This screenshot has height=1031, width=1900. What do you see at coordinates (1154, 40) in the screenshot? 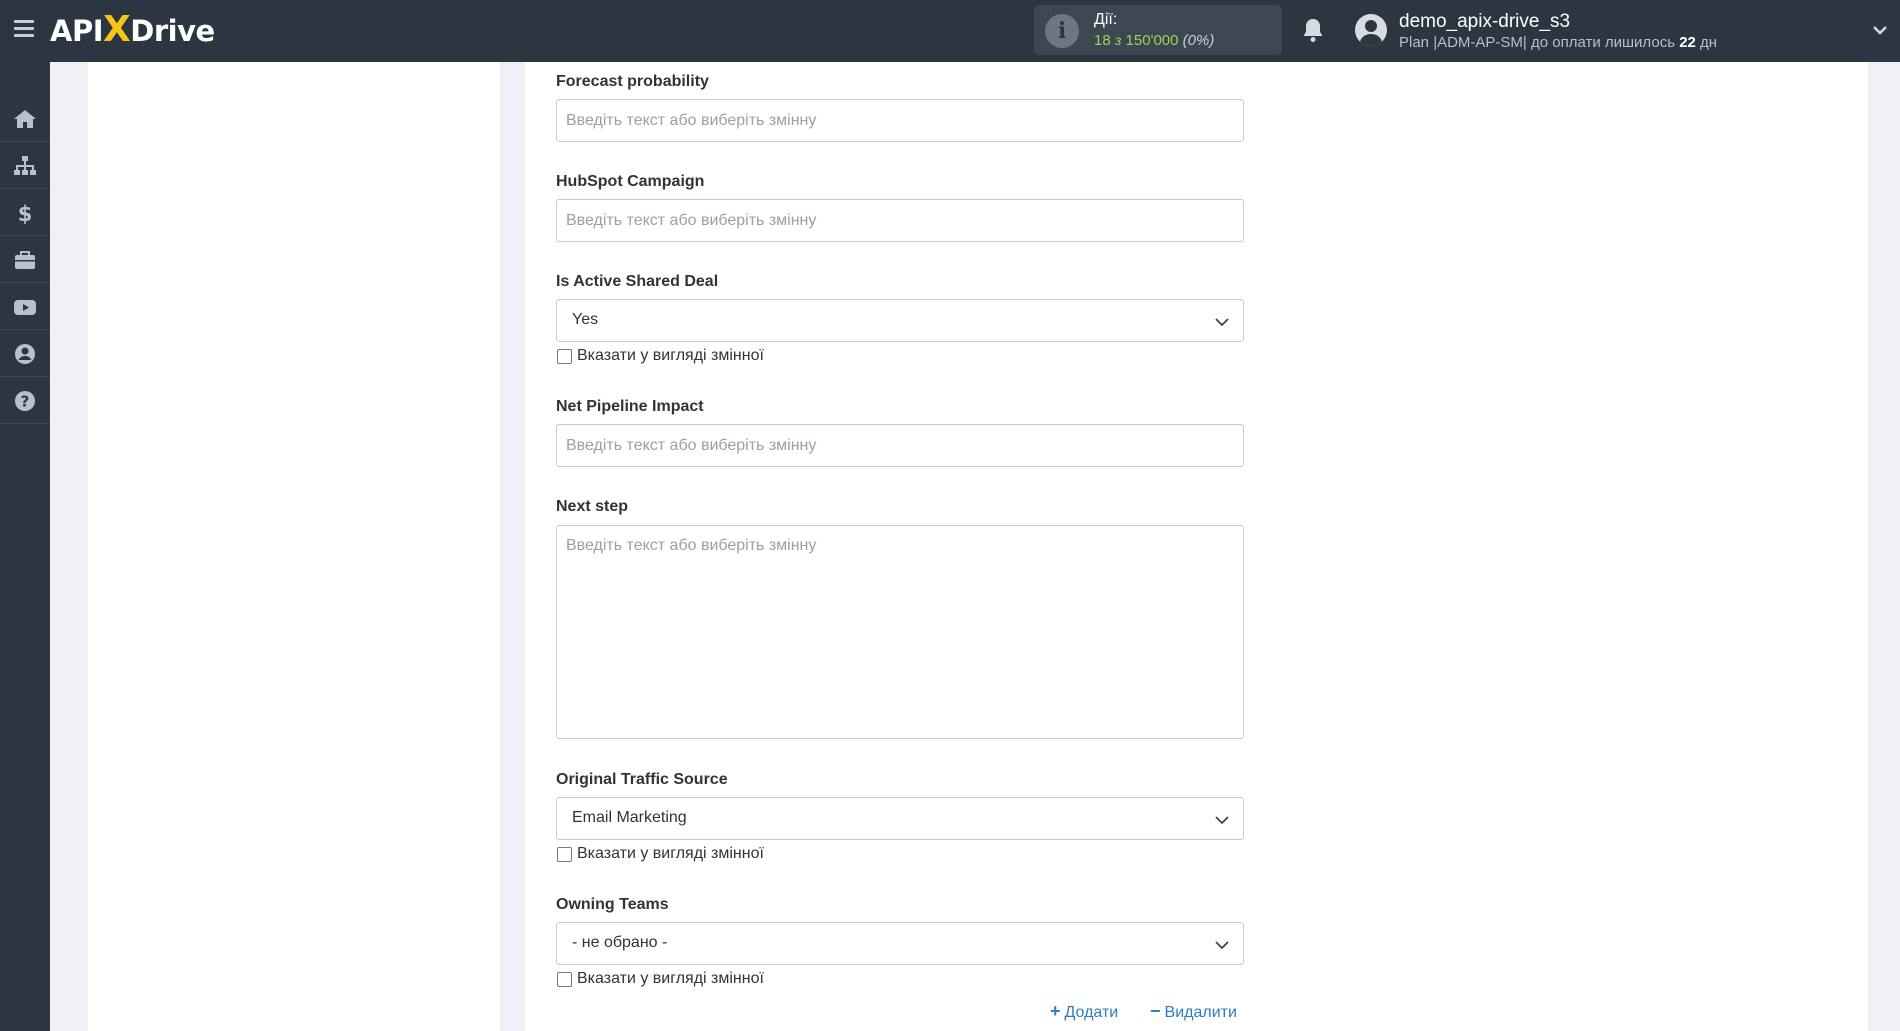
I see `actions-value: 18 з 150'000 (0%)` at bounding box center [1154, 40].